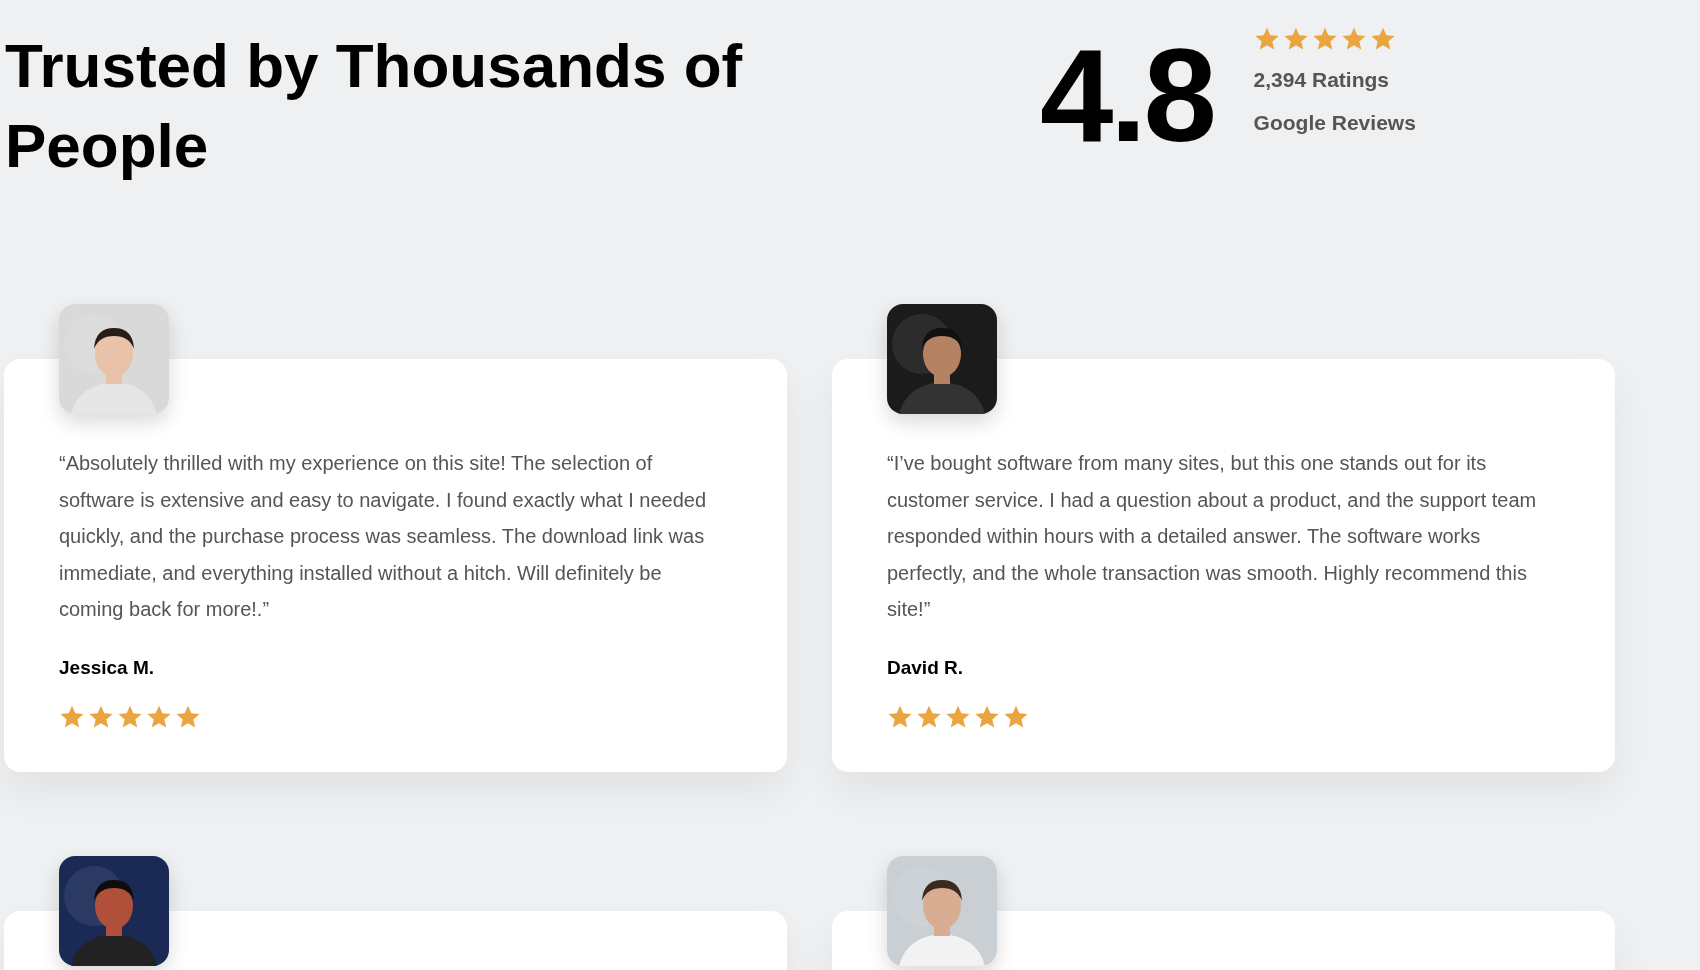  Describe the element at coordinates (1321, 80) in the screenshot. I see `ratings-count: 2,394 Ratings` at that location.